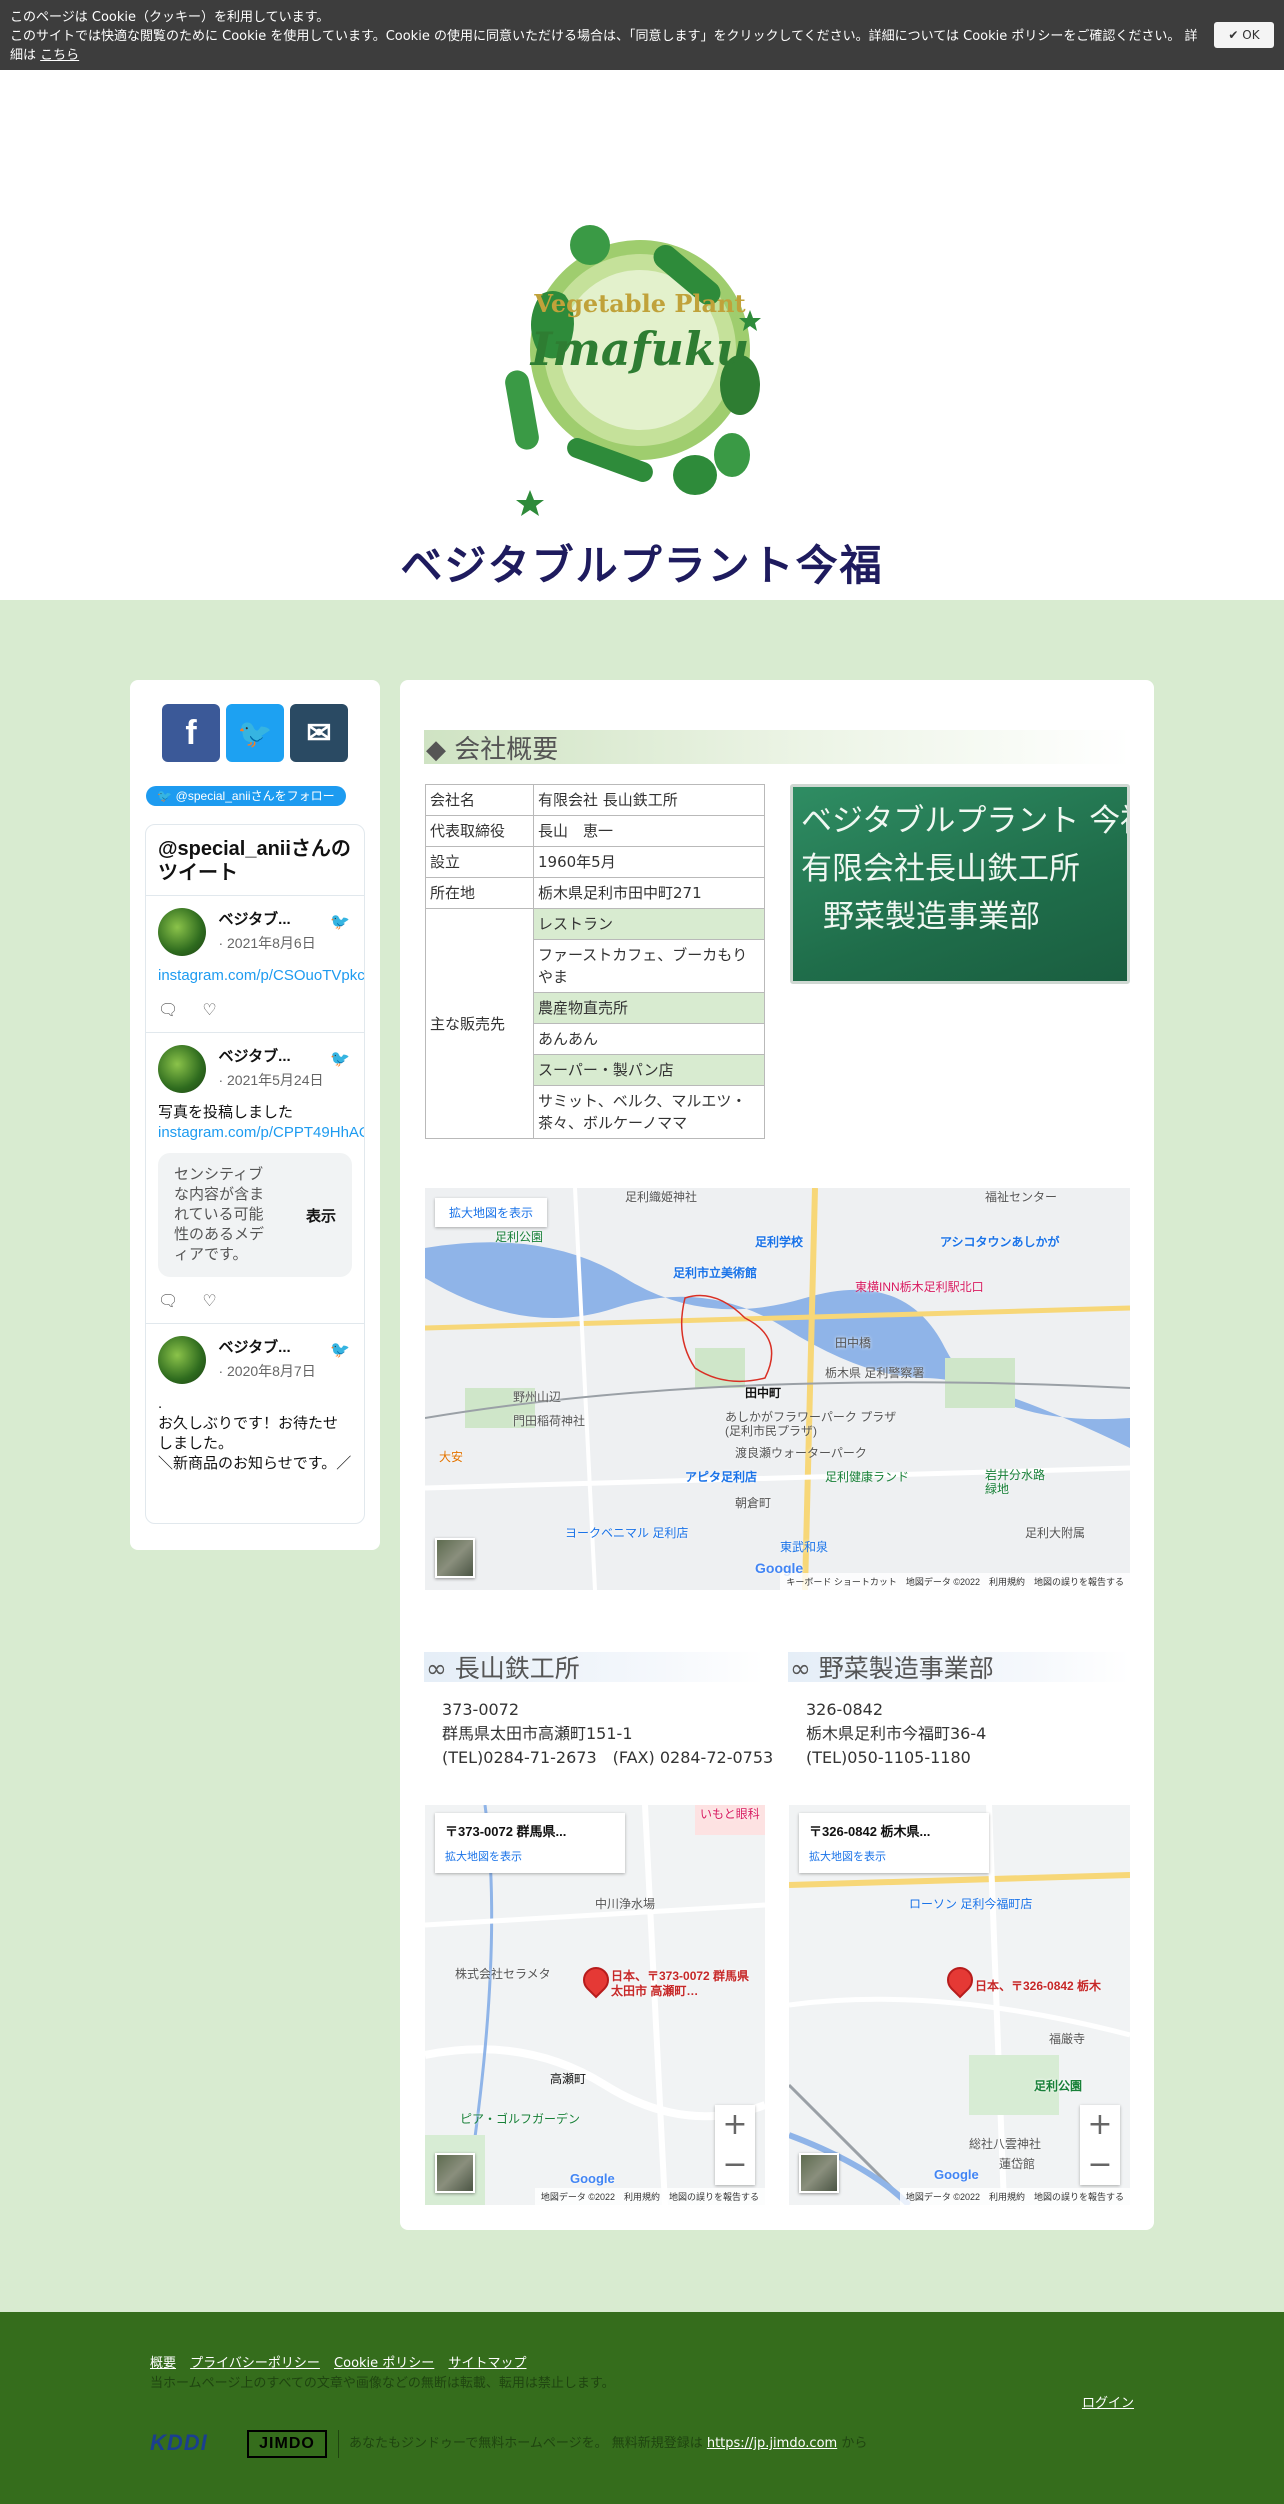 Image resolution: width=1284 pixels, height=2504 pixels. Describe the element at coordinates (321, 1215) in the screenshot. I see `show-media-button: 表示` at that location.